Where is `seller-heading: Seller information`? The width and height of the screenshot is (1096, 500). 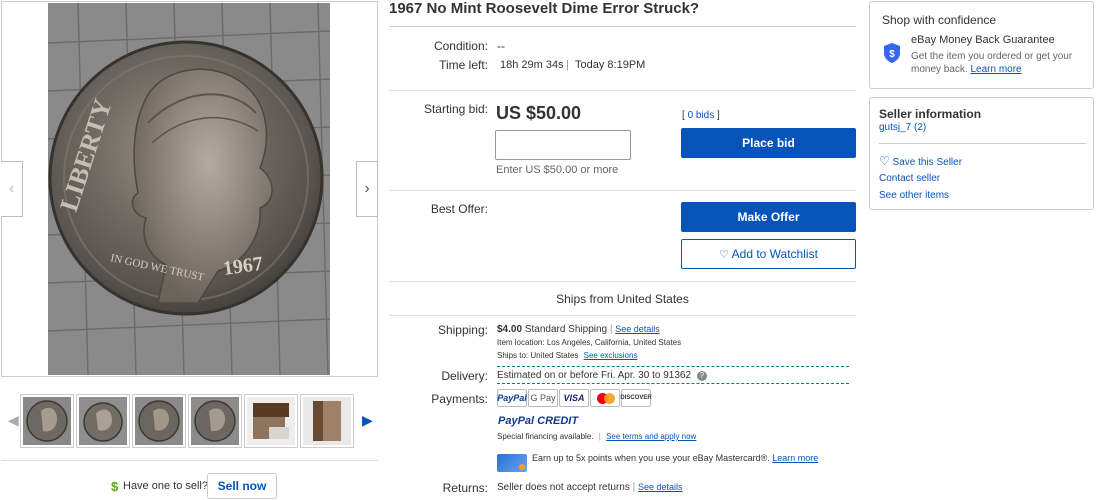 seller-heading: Seller information is located at coordinates (930, 114).